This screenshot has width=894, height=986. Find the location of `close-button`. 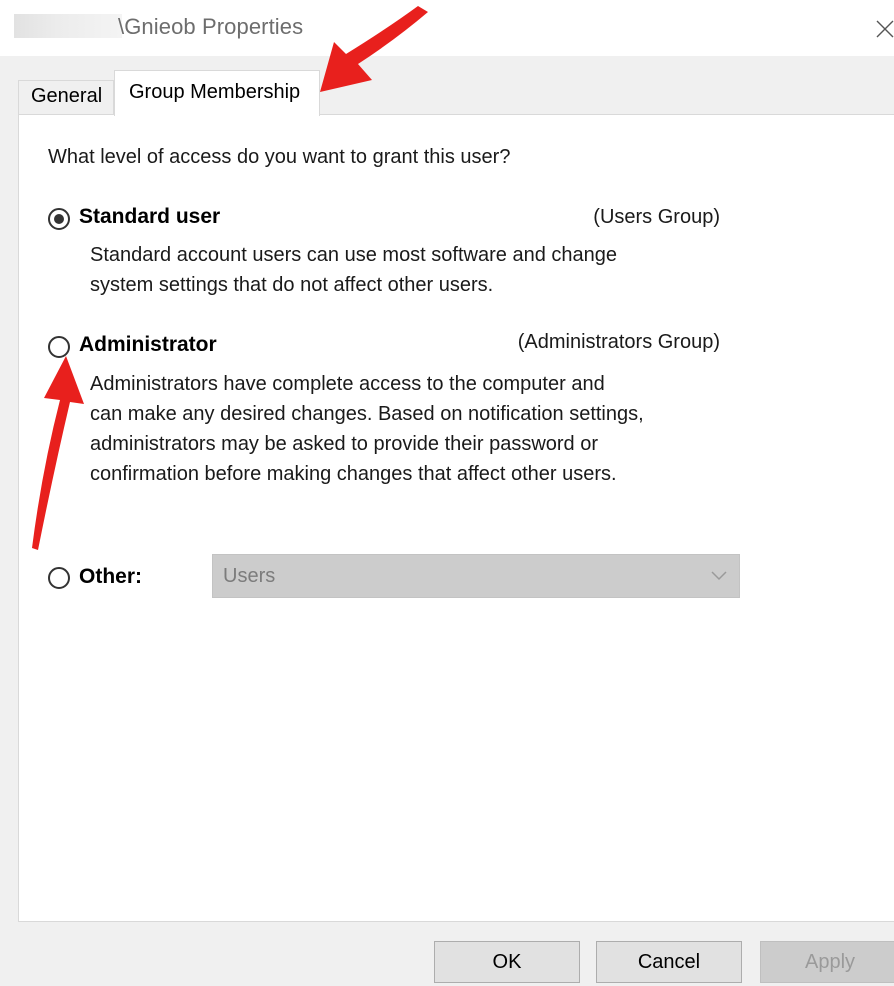

close-button is located at coordinates (881, 28).